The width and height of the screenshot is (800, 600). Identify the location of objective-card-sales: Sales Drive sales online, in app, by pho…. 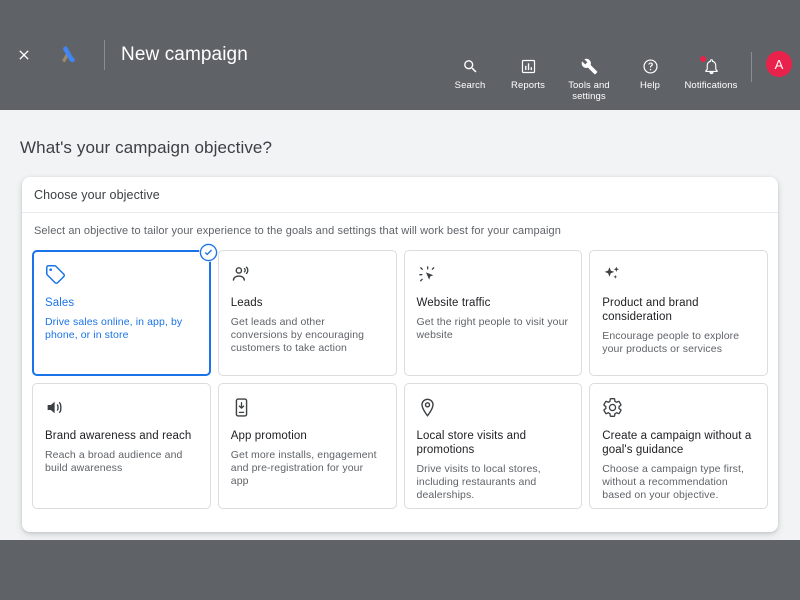
(125, 309).